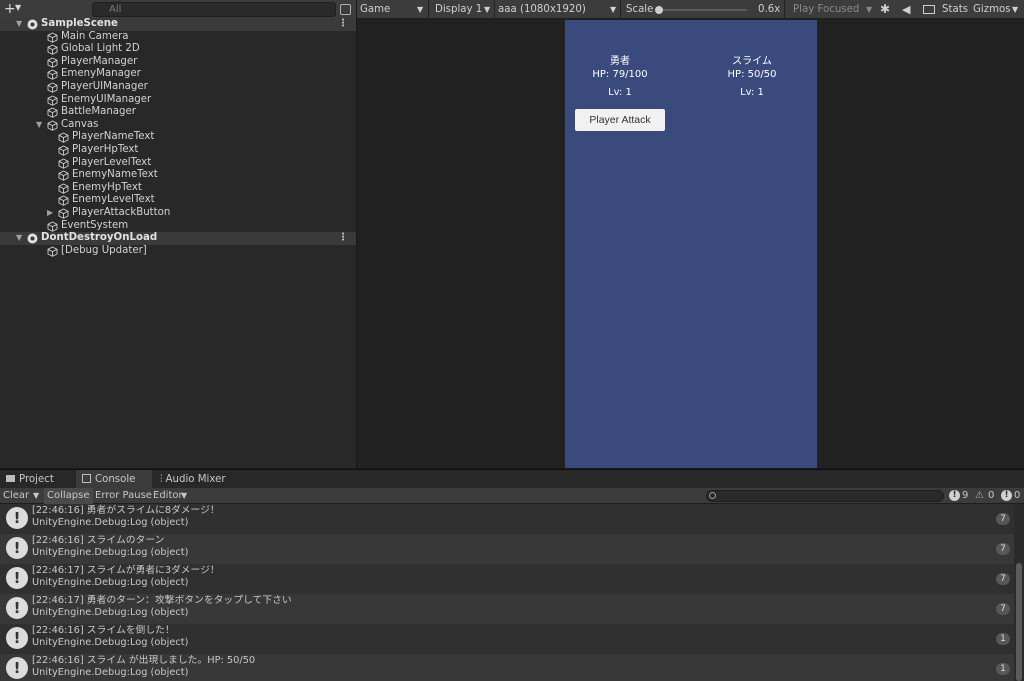  I want to click on hierarchy-item: Global Light 2D, so click(178, 49).